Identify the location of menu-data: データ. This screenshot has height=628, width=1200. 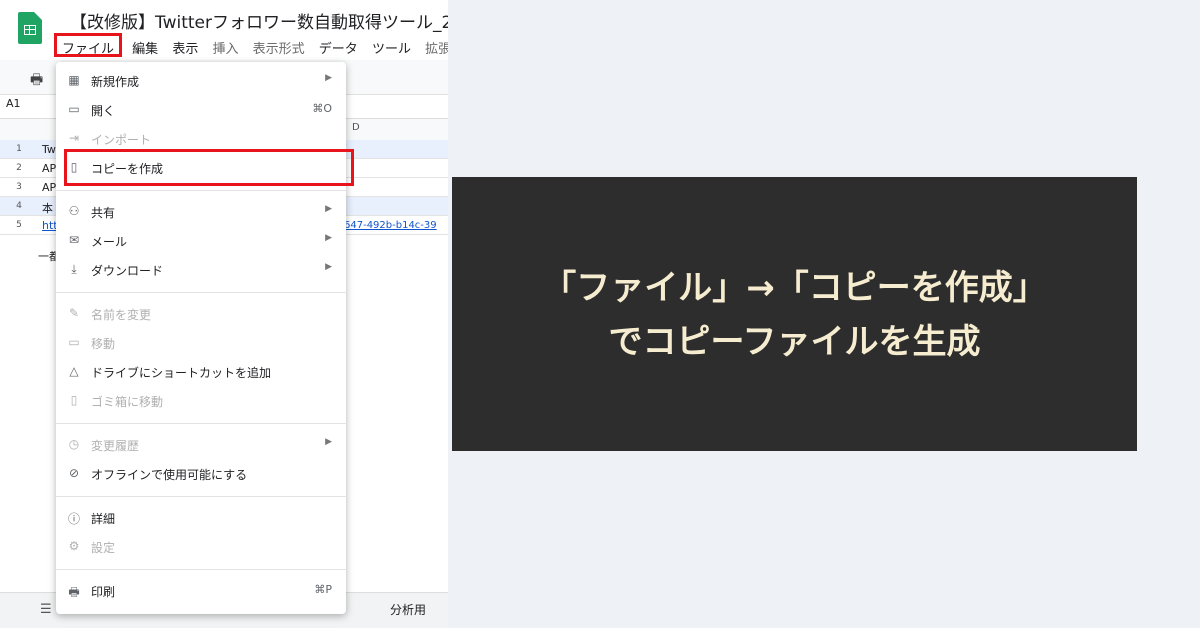
(338, 49).